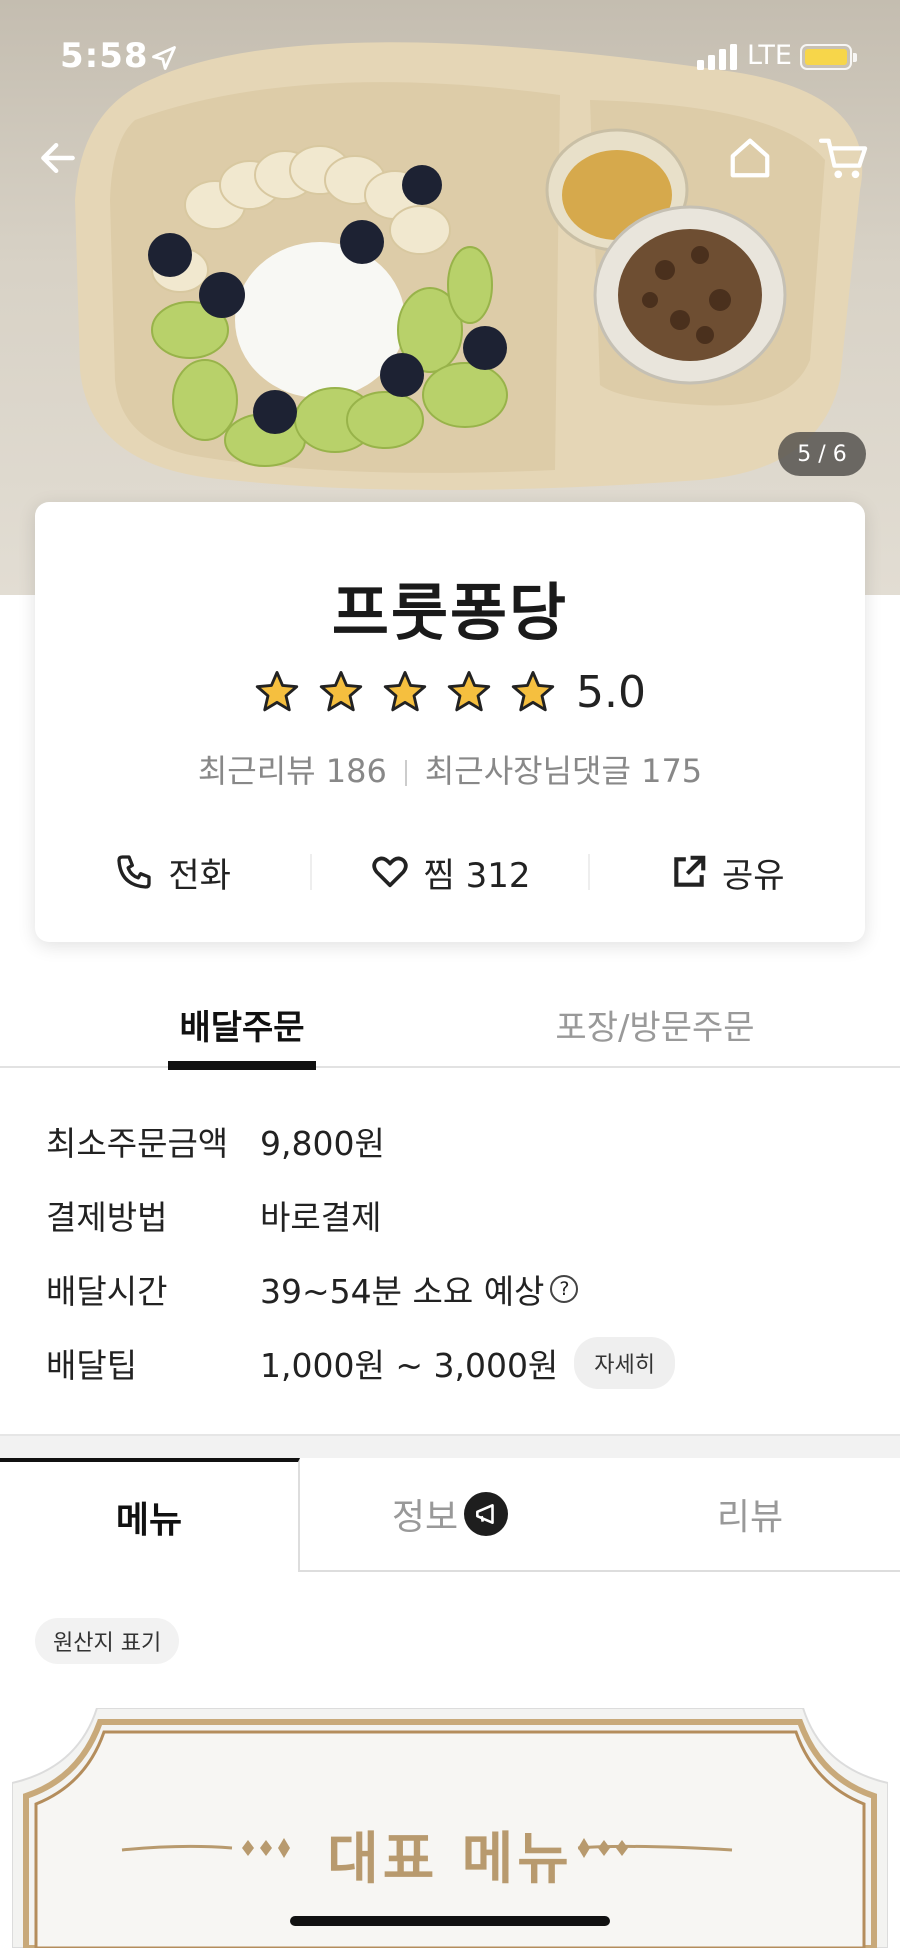  Describe the element at coordinates (137, 1143) in the screenshot. I see `min-order-label: 최소주문금액` at that location.